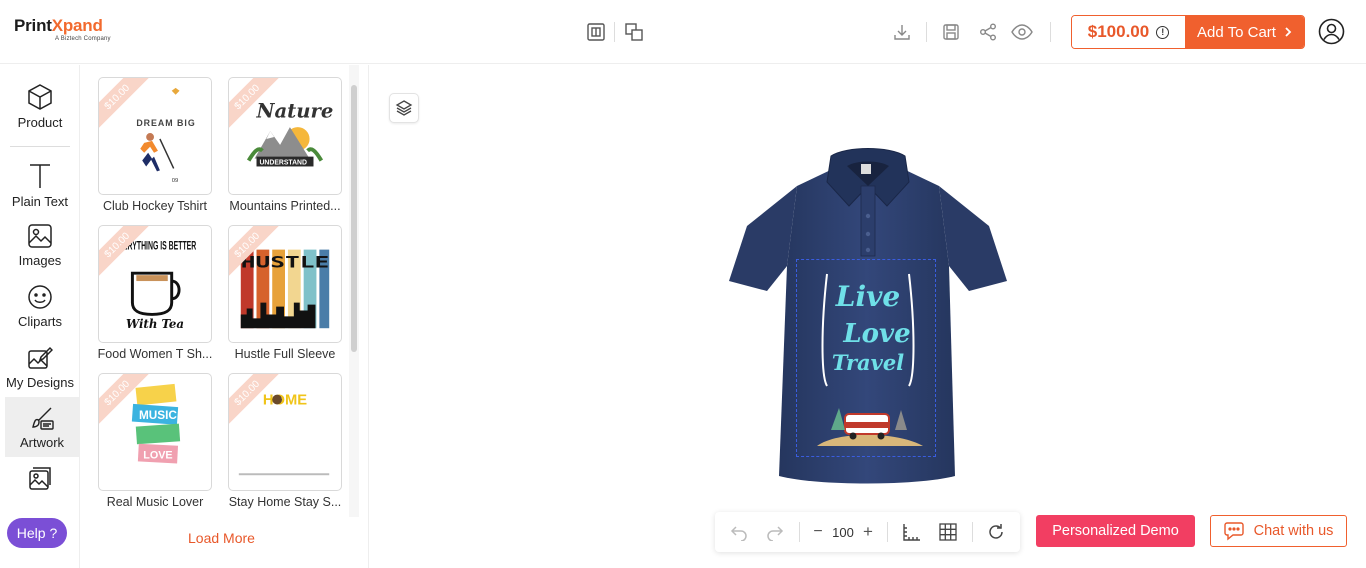 The image size is (1366, 568). I want to click on price-cart-group: $100.00 ! Add To Cart, so click(1188, 32).